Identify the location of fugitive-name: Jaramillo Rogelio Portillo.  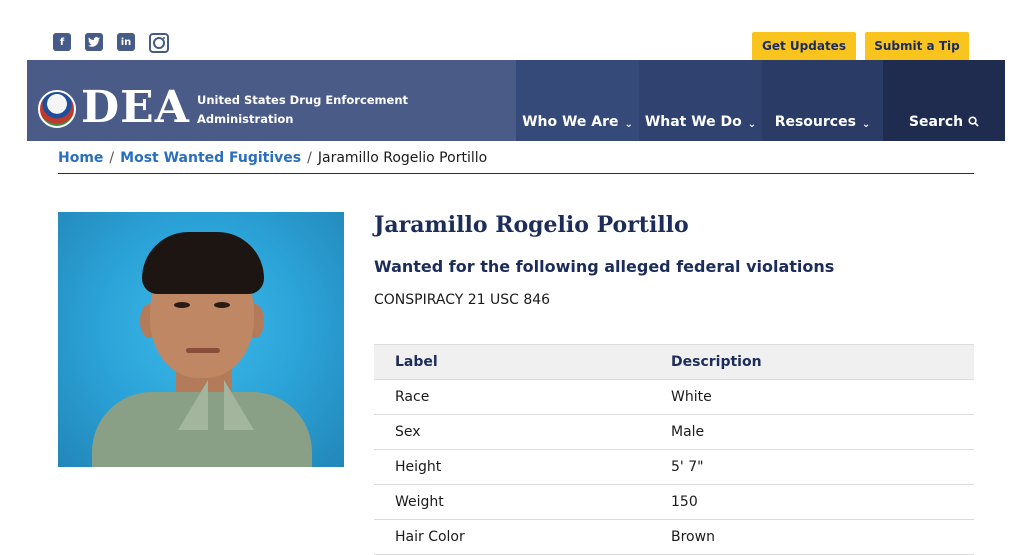
(531, 225).